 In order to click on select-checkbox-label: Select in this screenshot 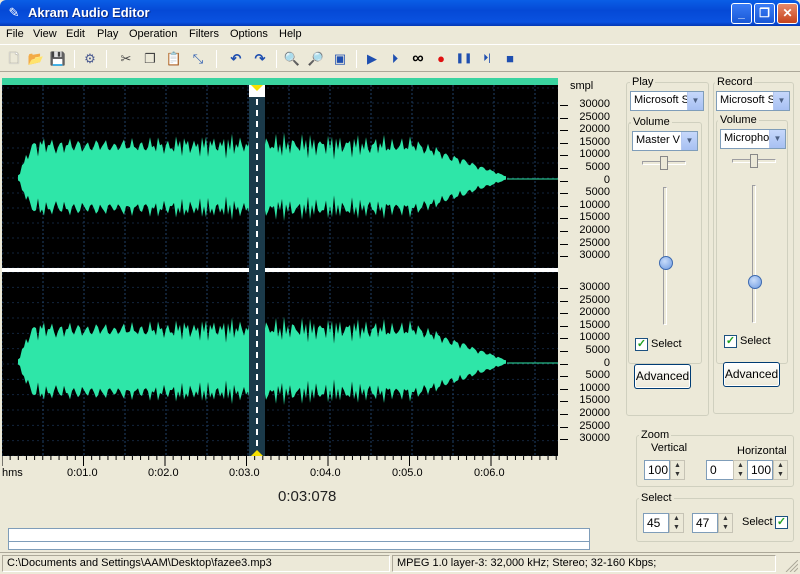, I will do `click(757, 522)`.